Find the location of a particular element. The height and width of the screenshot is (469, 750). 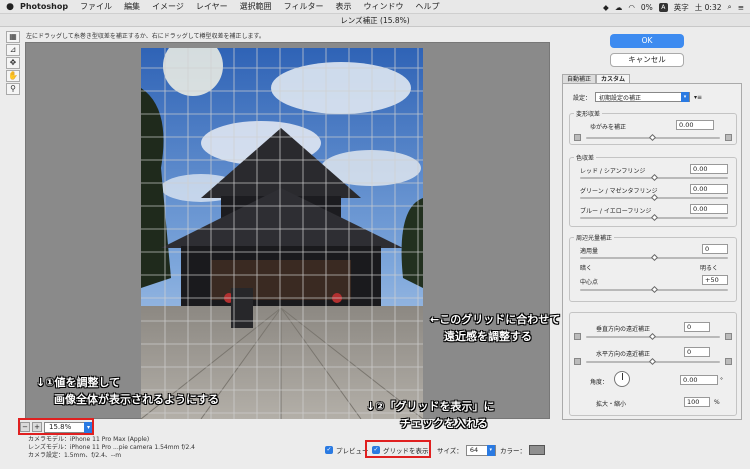

move-grid-tool-icon: ✥ is located at coordinates (13, 63).